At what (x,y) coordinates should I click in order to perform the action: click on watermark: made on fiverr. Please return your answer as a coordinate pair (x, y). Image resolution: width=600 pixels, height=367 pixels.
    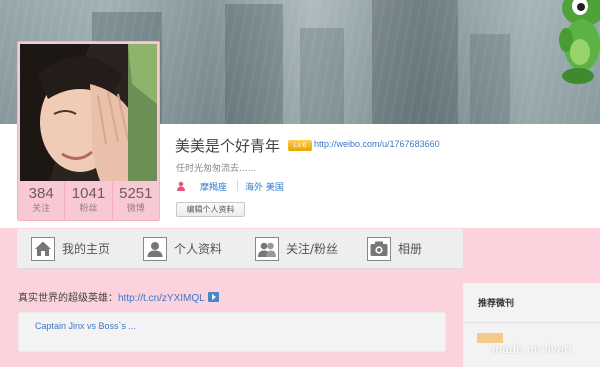
    Looking at the image, I should click on (532, 349).